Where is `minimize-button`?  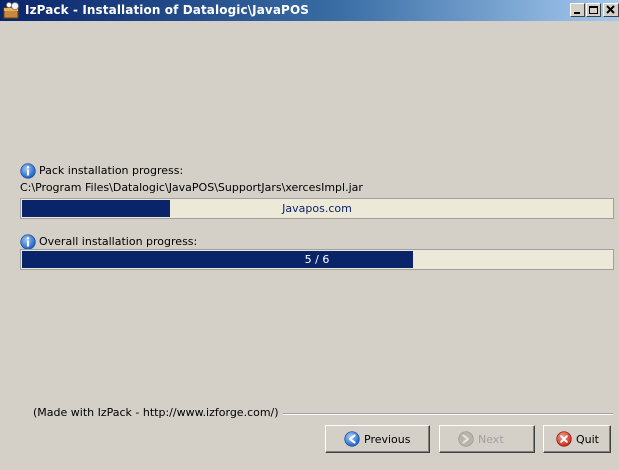
minimize-button is located at coordinates (577, 10).